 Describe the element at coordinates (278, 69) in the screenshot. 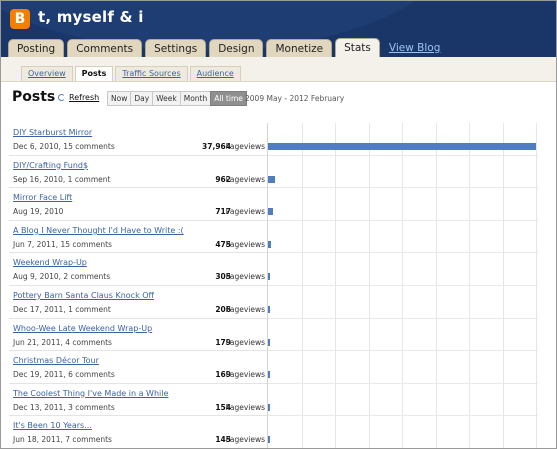

I see `stats-subnav: Overview Posts Traffic Sources Audience` at that location.